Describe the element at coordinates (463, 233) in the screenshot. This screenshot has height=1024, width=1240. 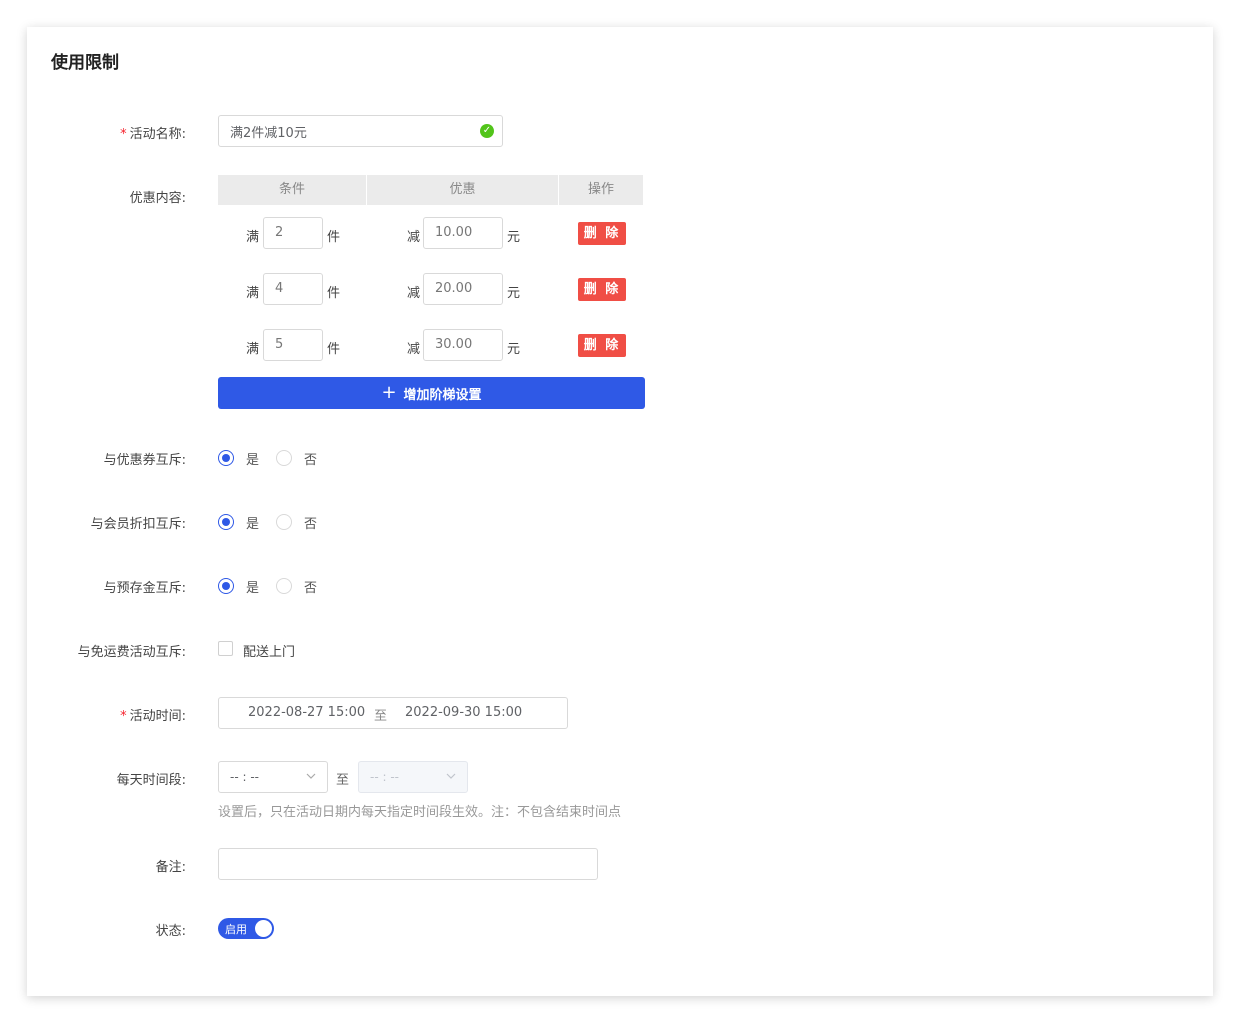
I see `amount-input: 10.00` at that location.